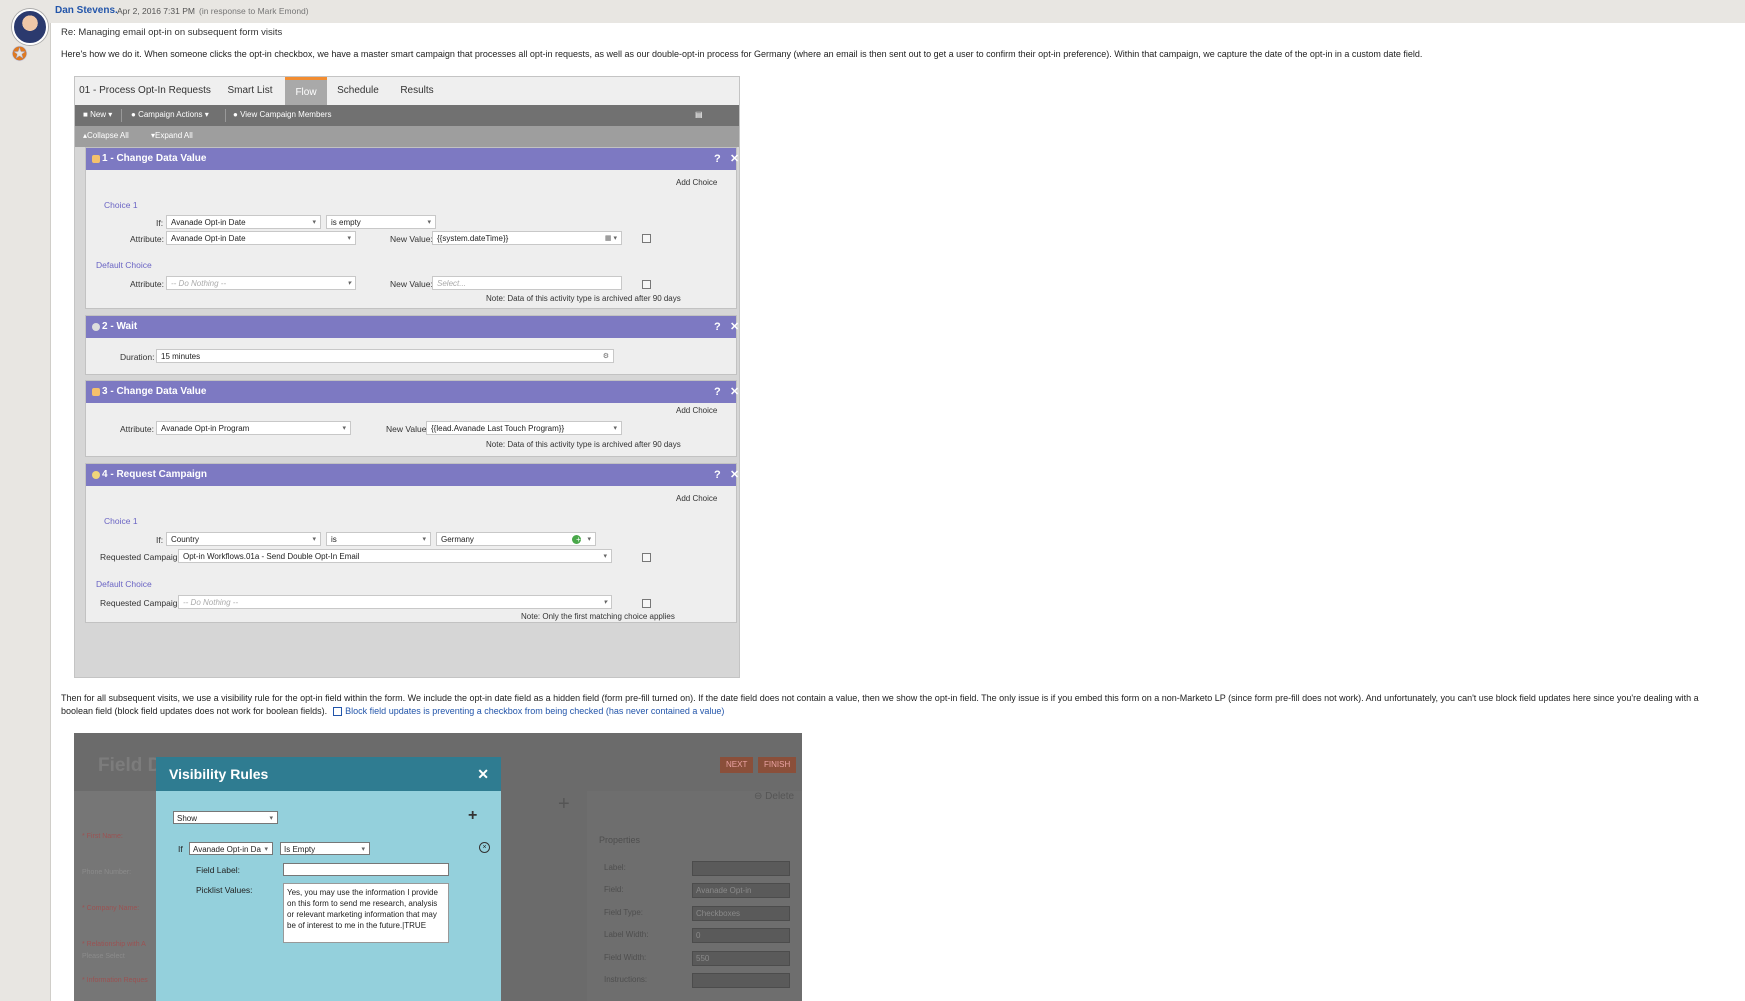 The image size is (1745, 1001). Describe the element at coordinates (564, 804) in the screenshot. I see `add-field-icon: +` at that location.